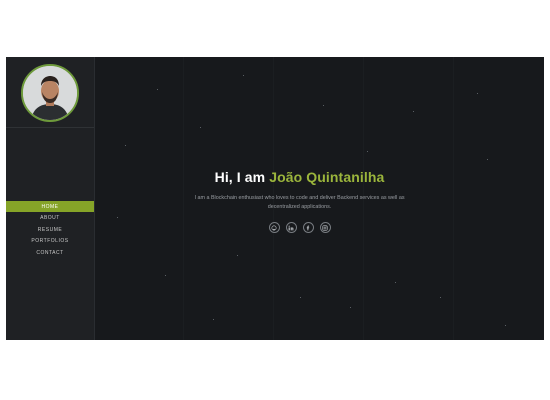  What do you see at coordinates (325, 227) in the screenshot?
I see `instagram-icon` at bounding box center [325, 227].